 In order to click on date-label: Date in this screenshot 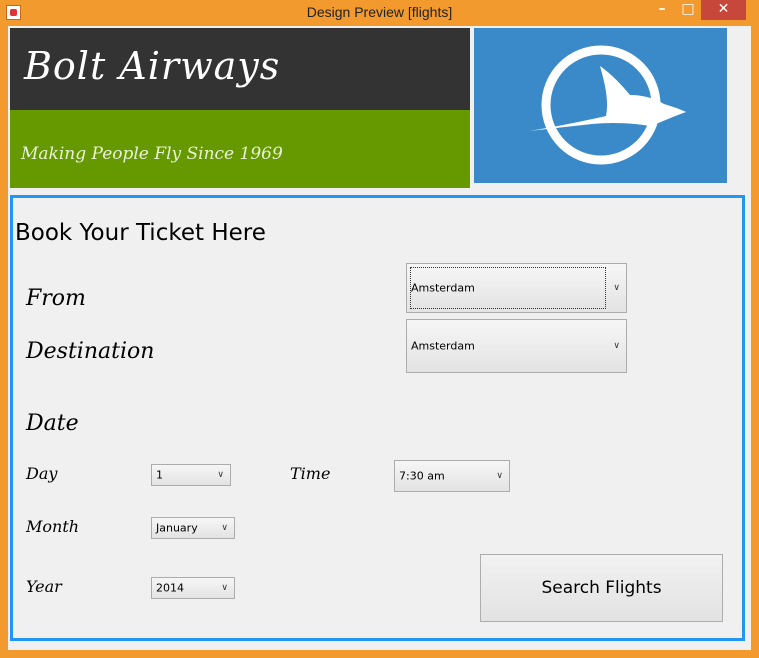, I will do `click(52, 423)`.